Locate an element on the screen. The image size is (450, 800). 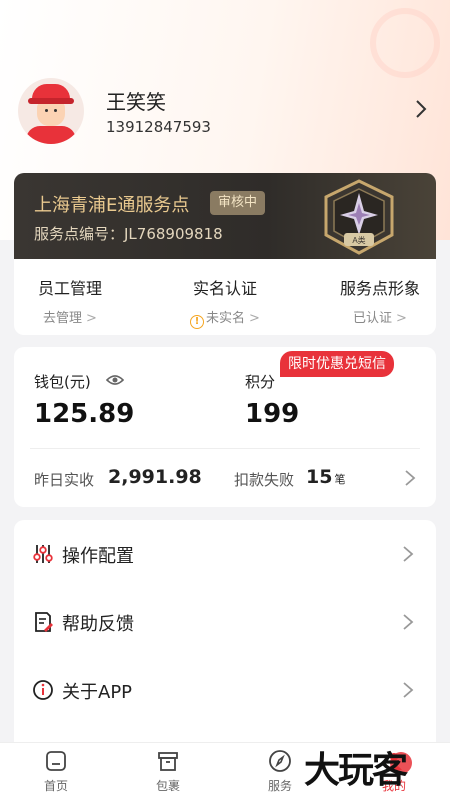
service-point-header: 上海青浦E通服务点 审核中 服务点编号：JL768909818 A类 is located at coordinates (225, 216).